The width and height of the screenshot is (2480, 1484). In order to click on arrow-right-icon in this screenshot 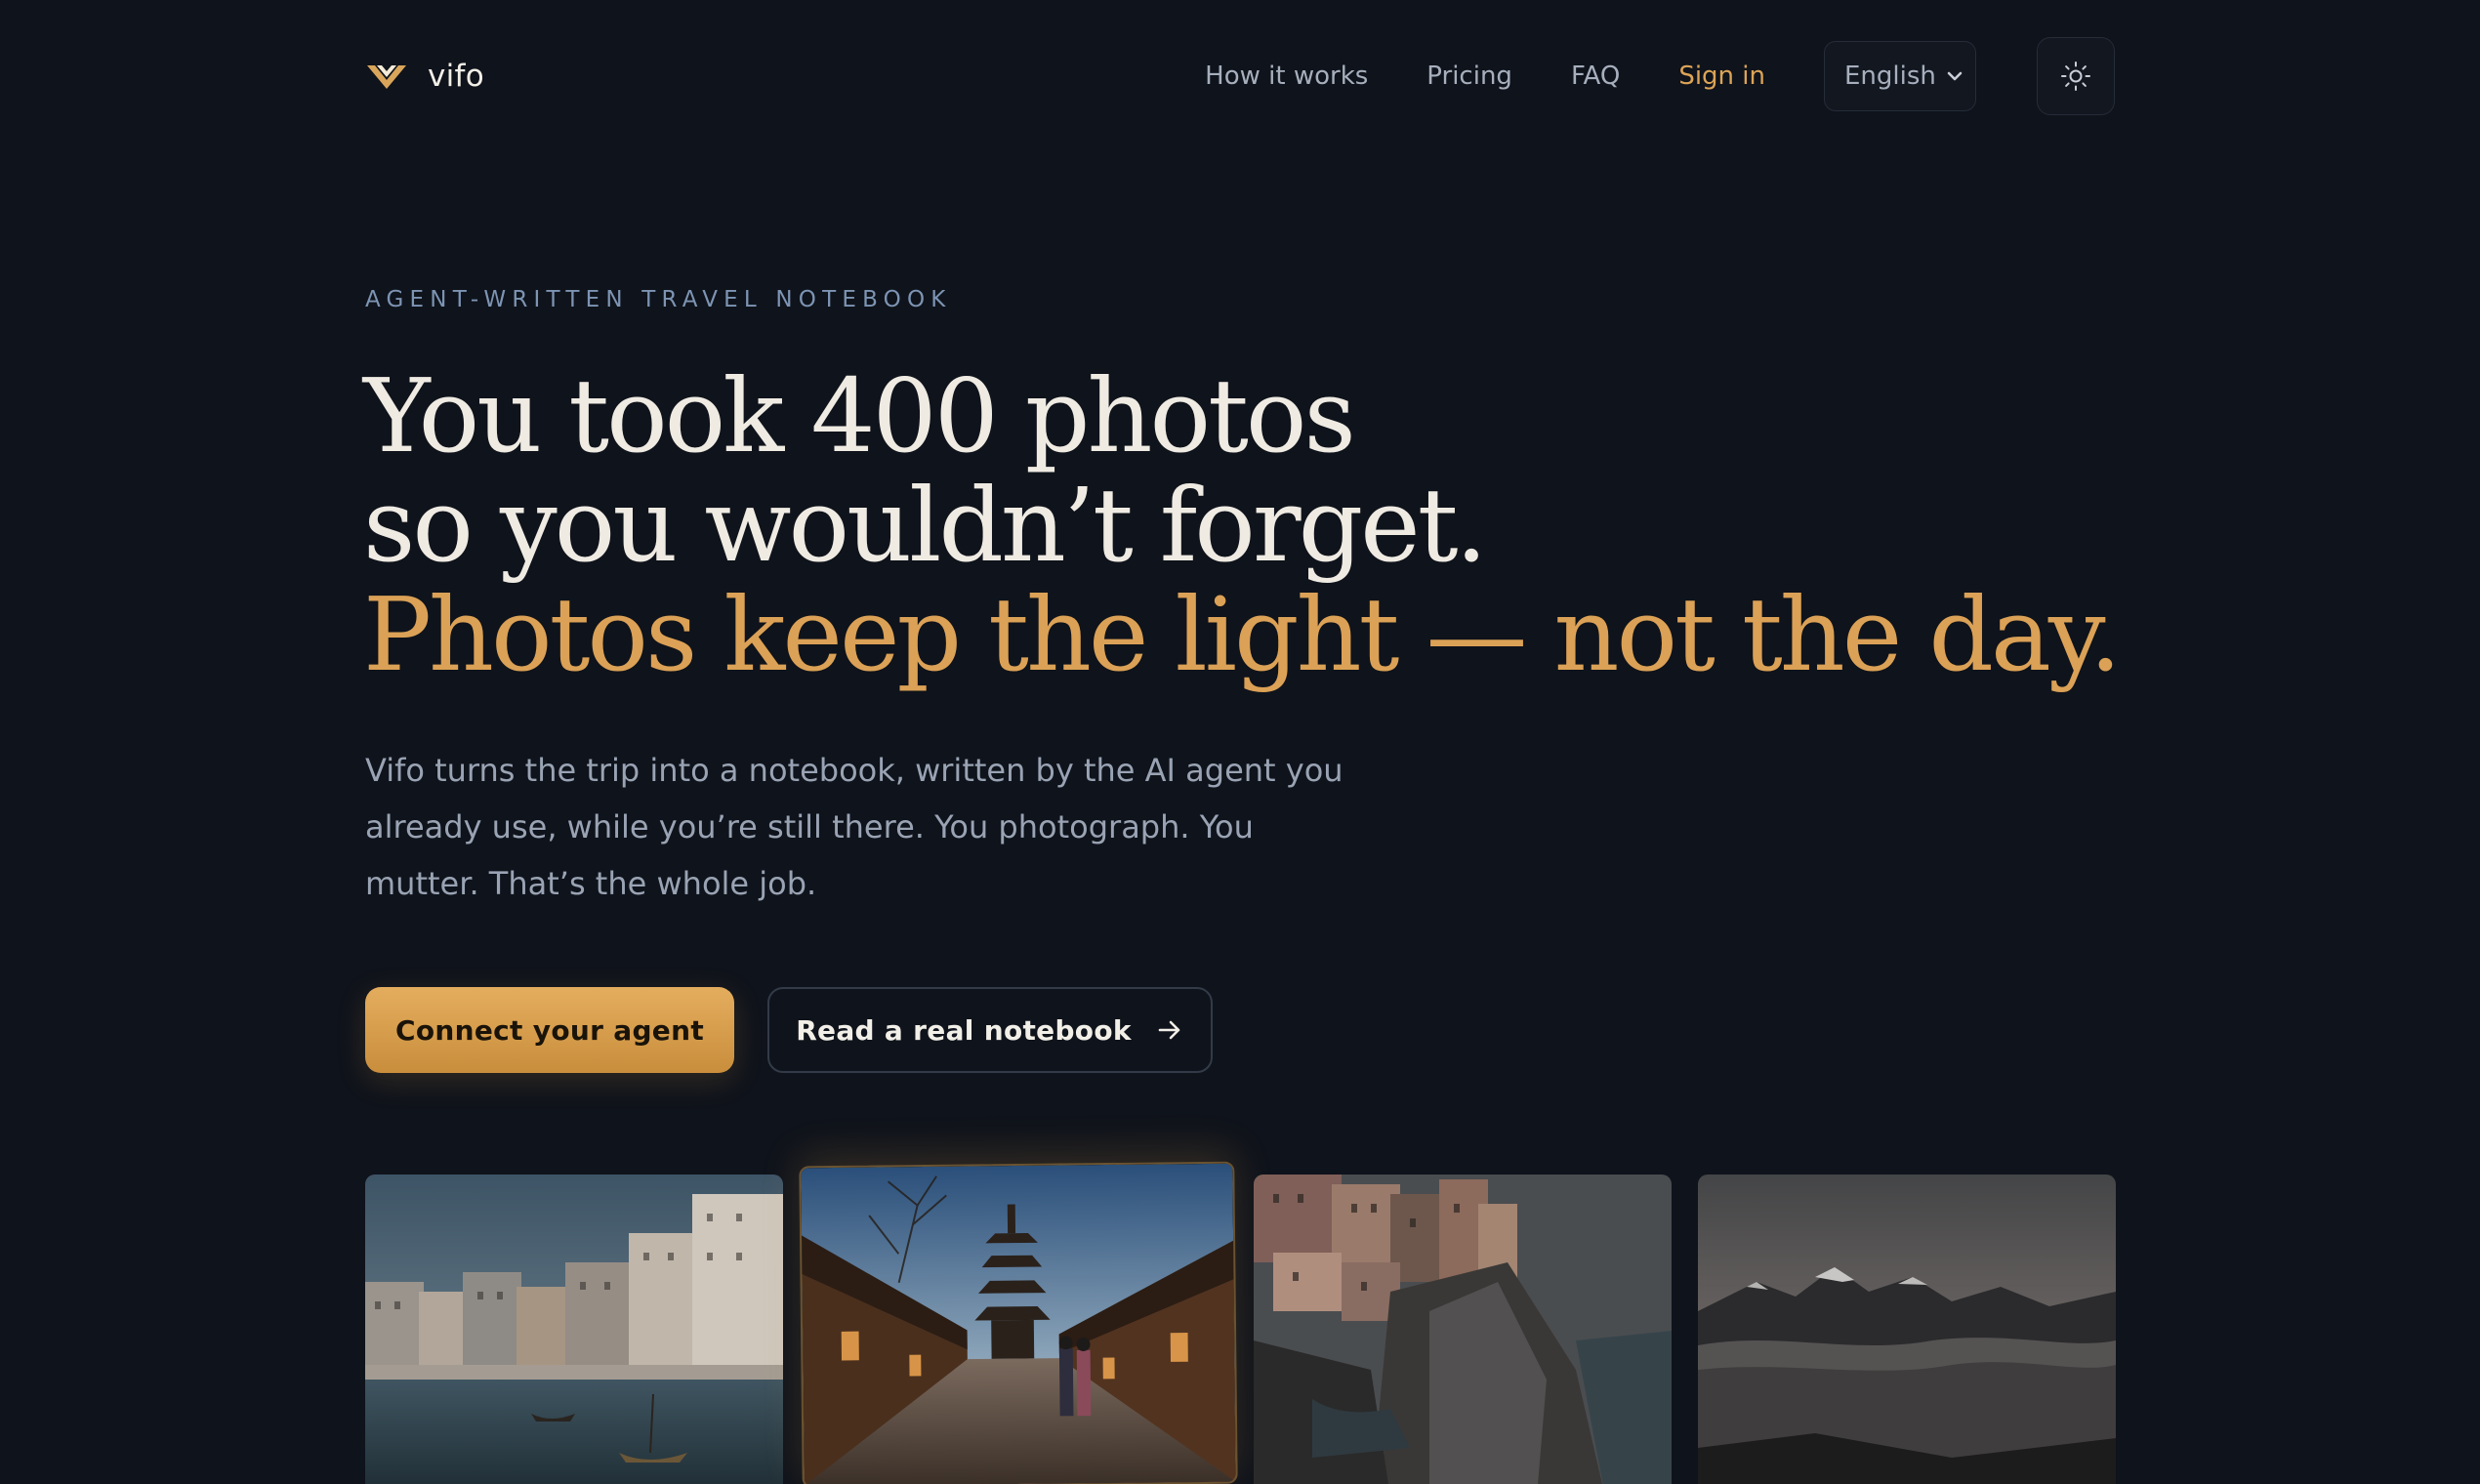, I will do `click(1169, 1030)`.